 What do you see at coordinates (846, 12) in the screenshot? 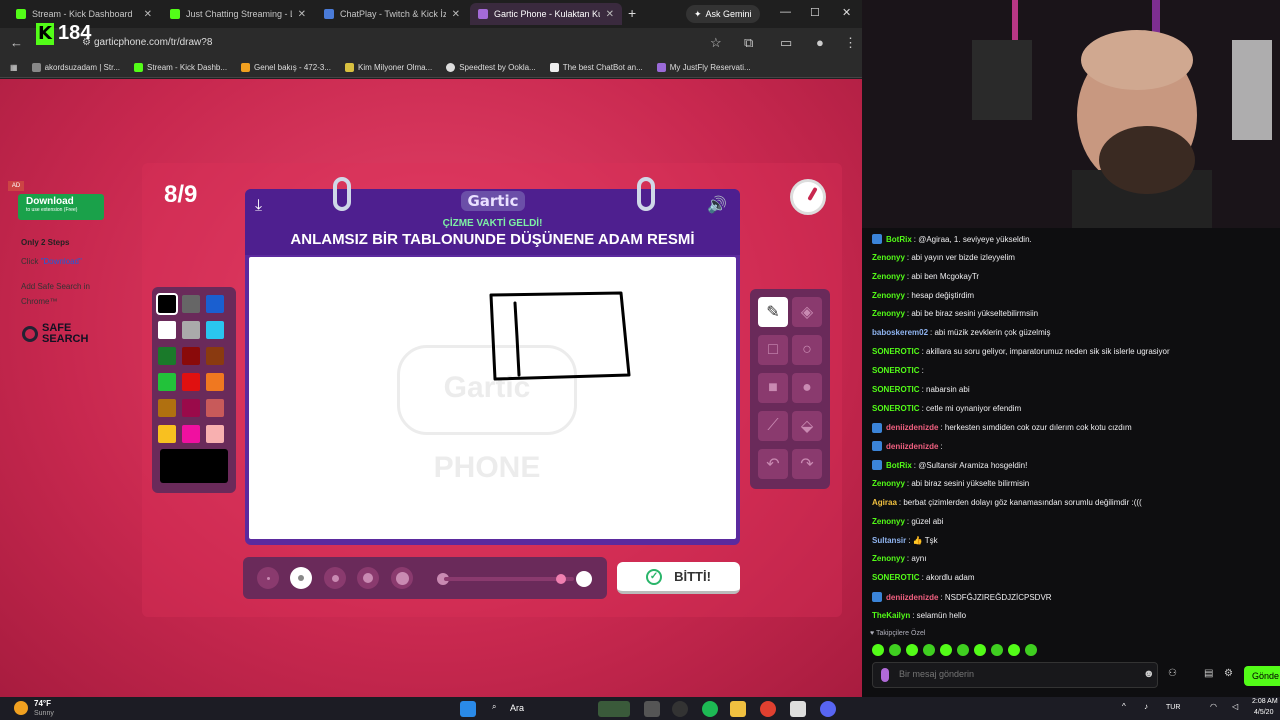
I see `close-window-icon: ✕` at bounding box center [846, 12].